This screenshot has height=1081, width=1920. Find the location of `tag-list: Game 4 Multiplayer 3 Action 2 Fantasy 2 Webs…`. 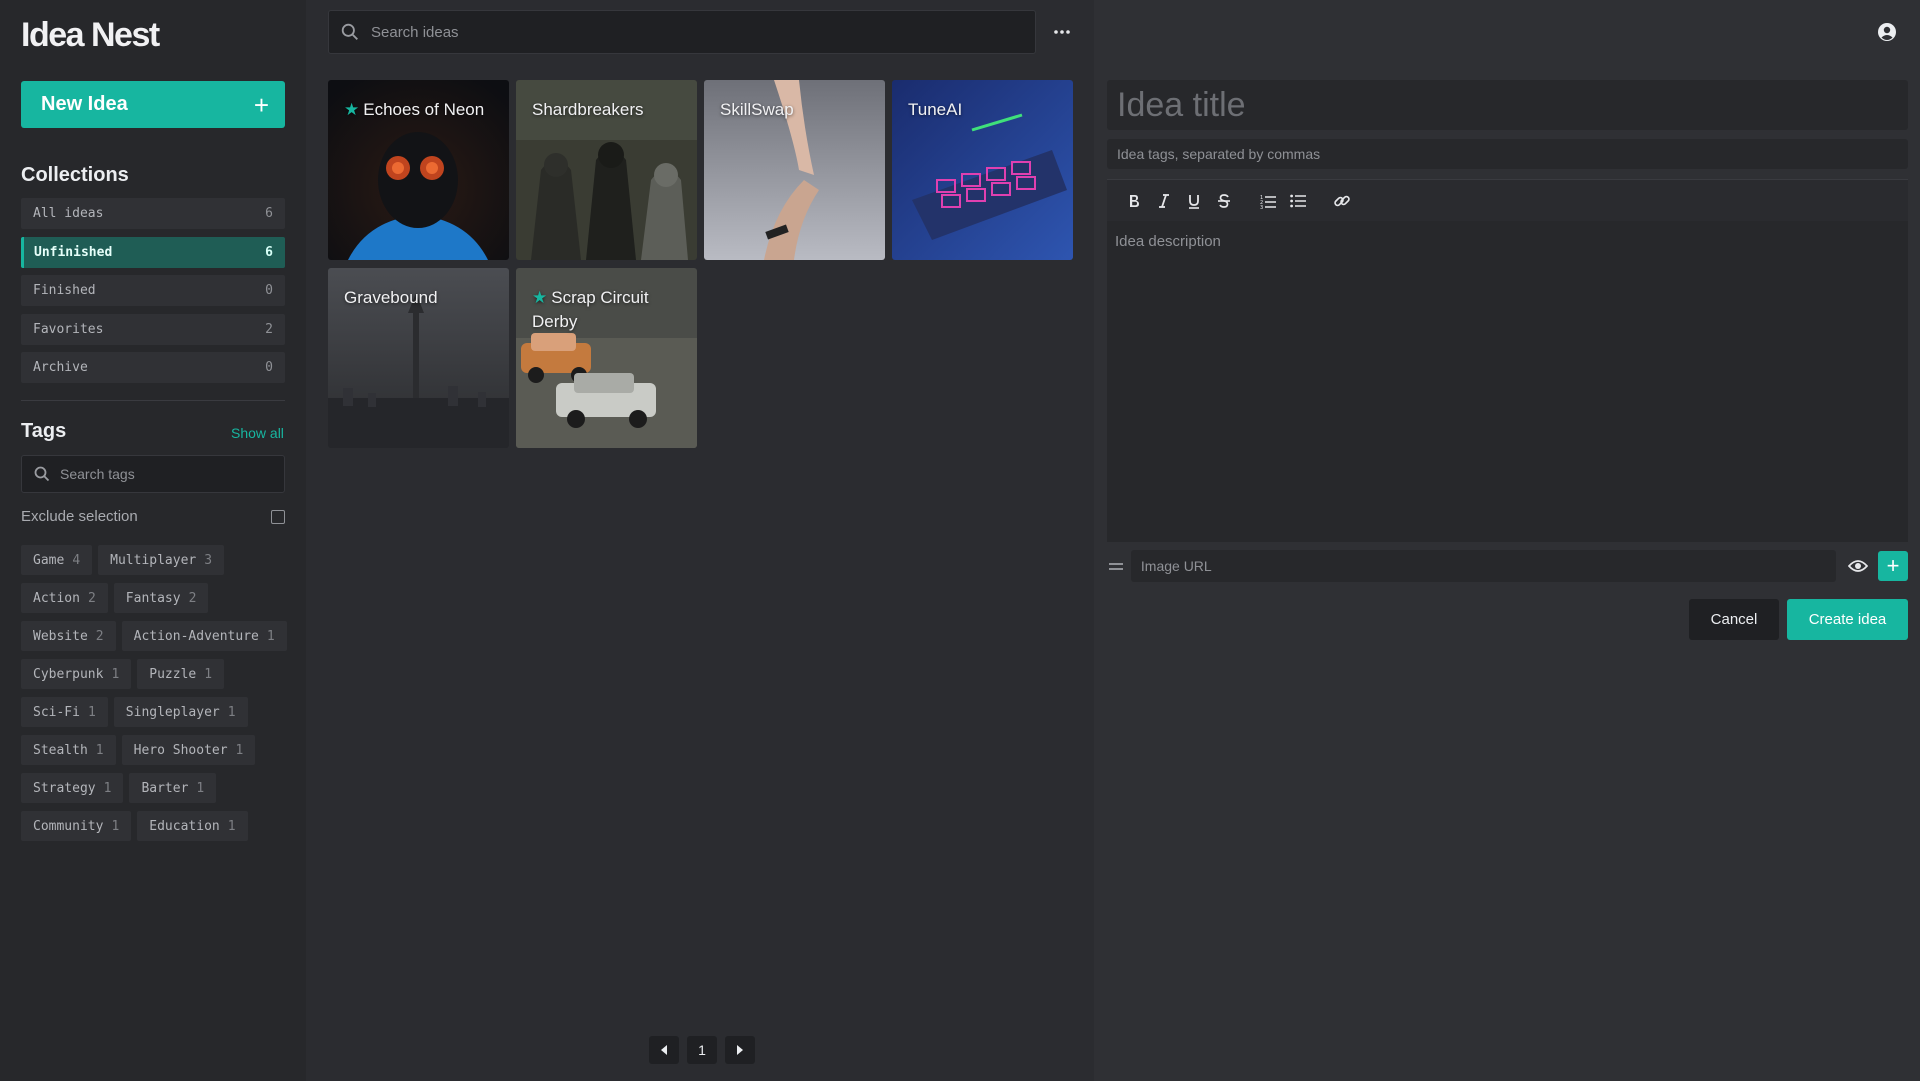

tag-list: Game 4 Multiplayer 3 Action 2 Fantasy 2 Webs… is located at coordinates (156, 693).